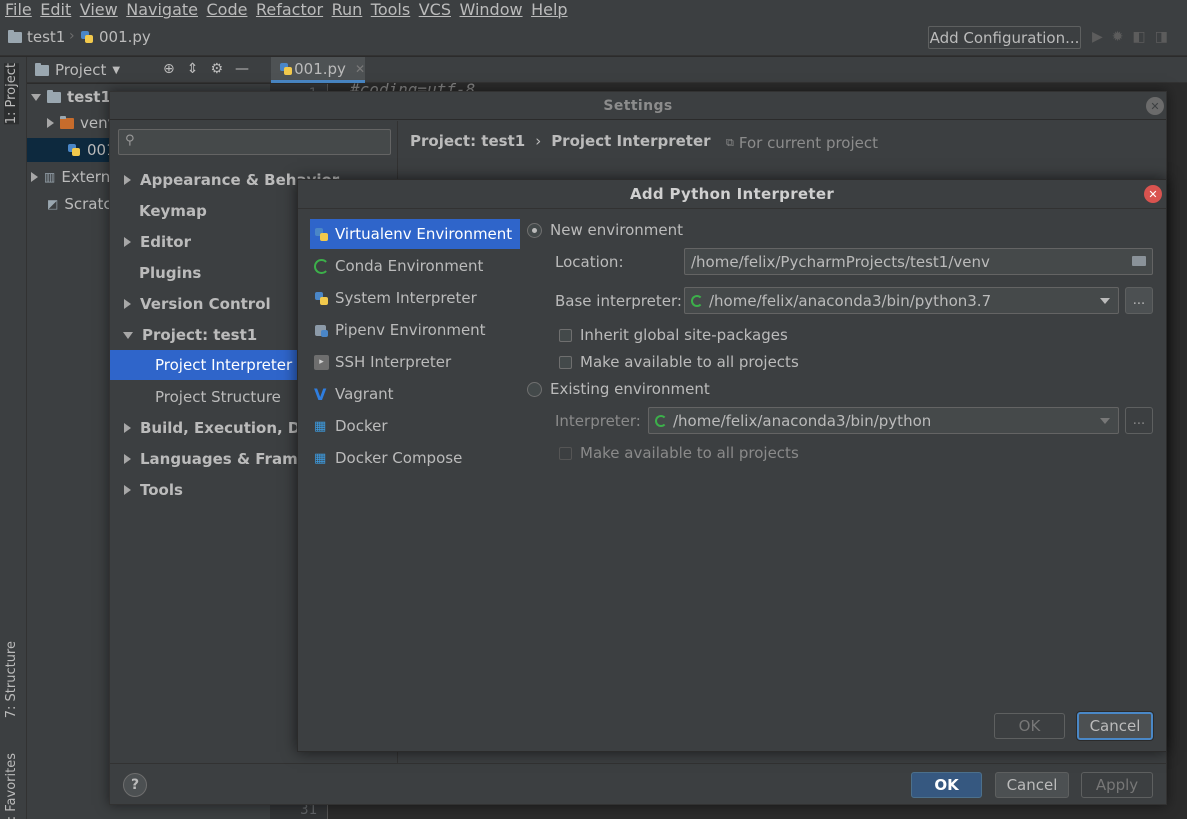 This screenshot has height=819, width=1187. What do you see at coordinates (808, 143) in the screenshot?
I see `for-current-project-label: For current project` at bounding box center [808, 143].